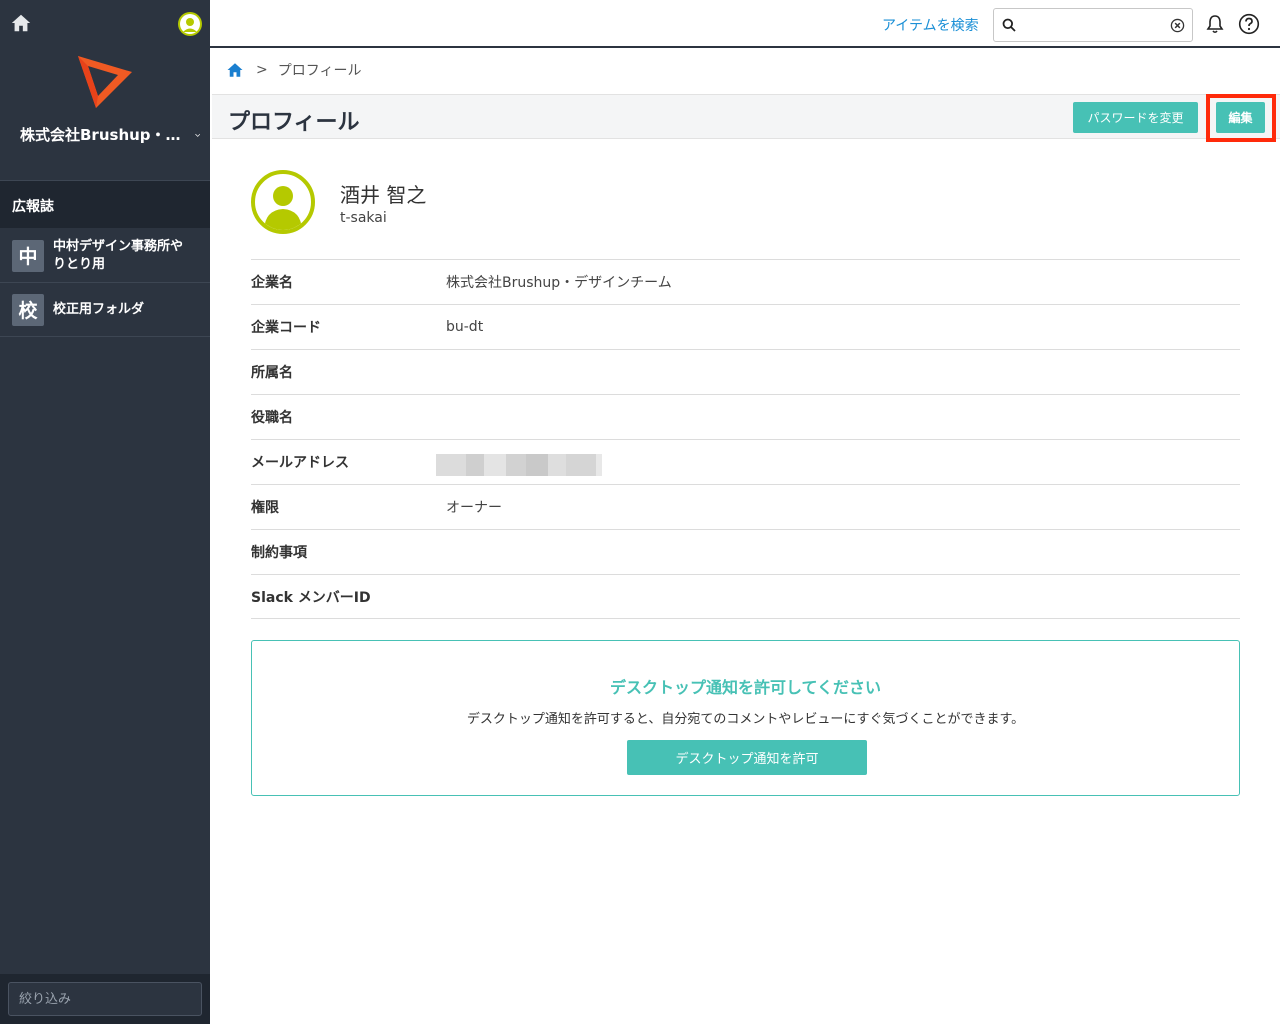  Describe the element at coordinates (1249, 24) in the screenshot. I see `help-icon` at that location.